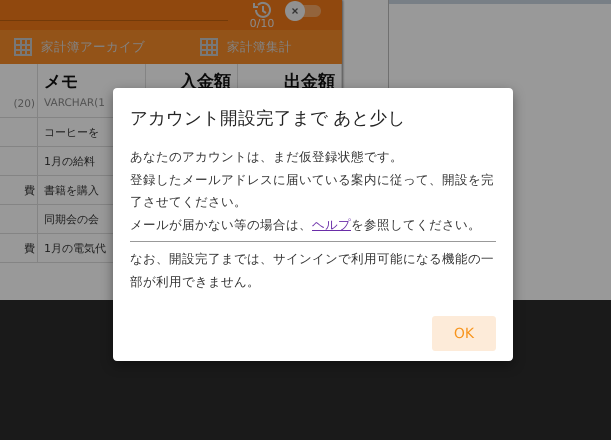 This screenshot has width=611, height=440. Describe the element at coordinates (331, 224) in the screenshot. I see `help-link: ヘルプ` at that location.